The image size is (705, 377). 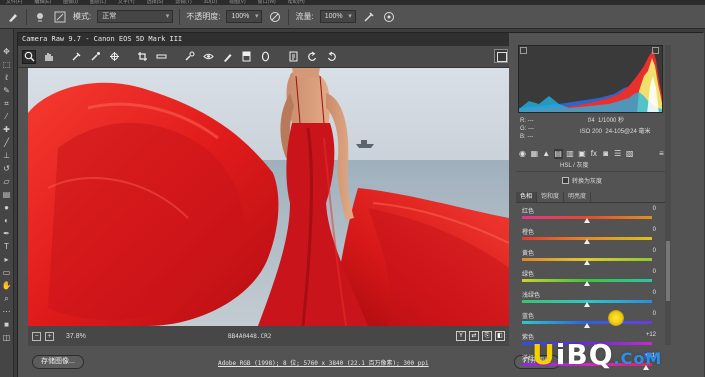 I want to click on grayscale-checkbox, so click(x=565, y=180).